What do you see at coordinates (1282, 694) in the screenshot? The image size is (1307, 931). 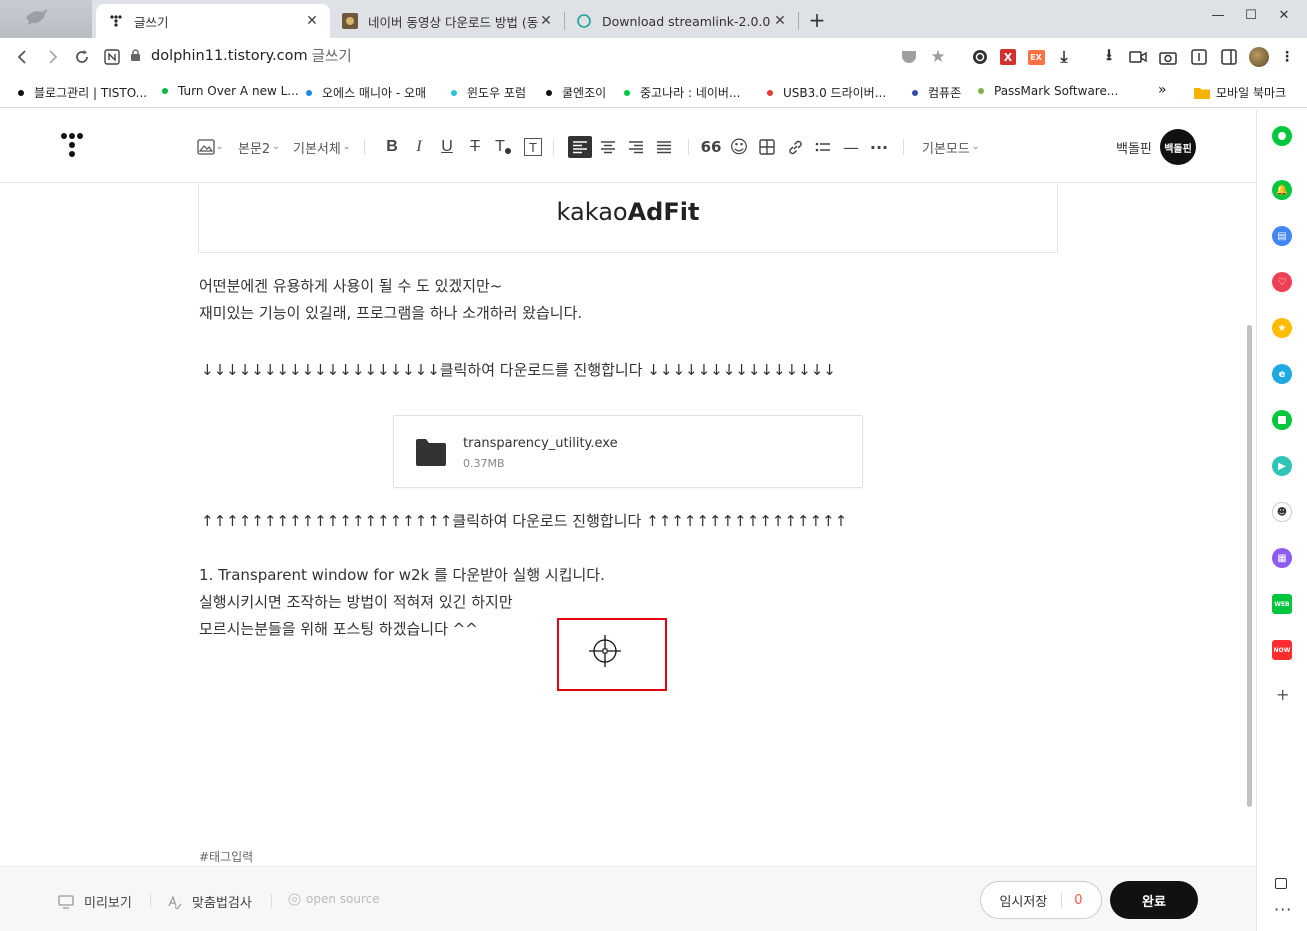 I see `add-panel-button: +` at bounding box center [1282, 694].